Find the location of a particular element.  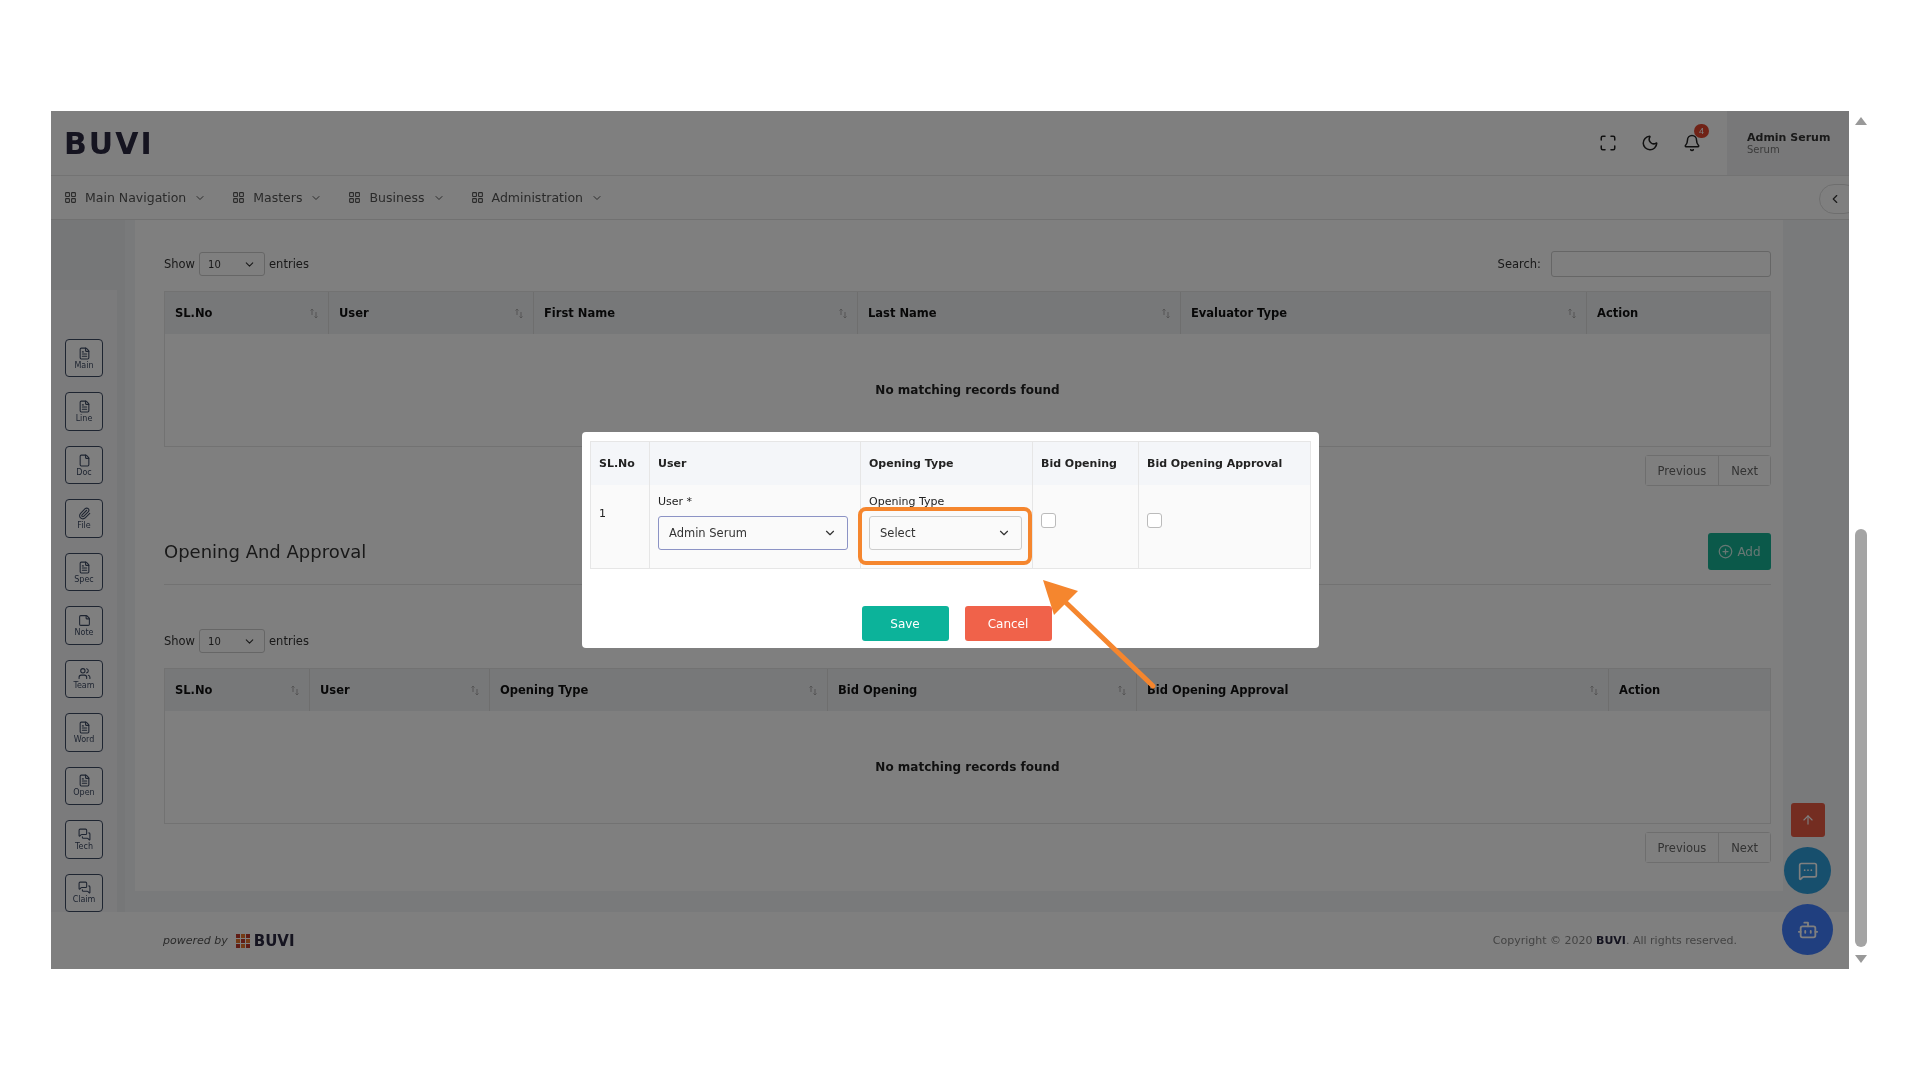

scroll-down-icon is located at coordinates (1861, 959).